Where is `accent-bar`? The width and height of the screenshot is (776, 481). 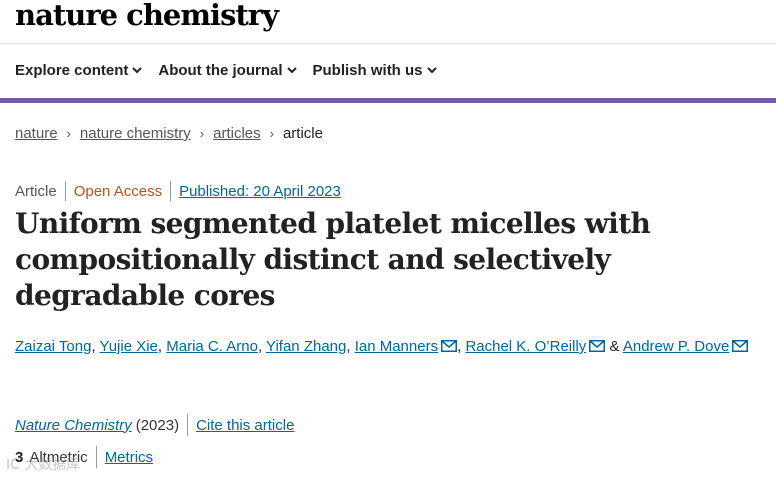
accent-bar is located at coordinates (388, 100).